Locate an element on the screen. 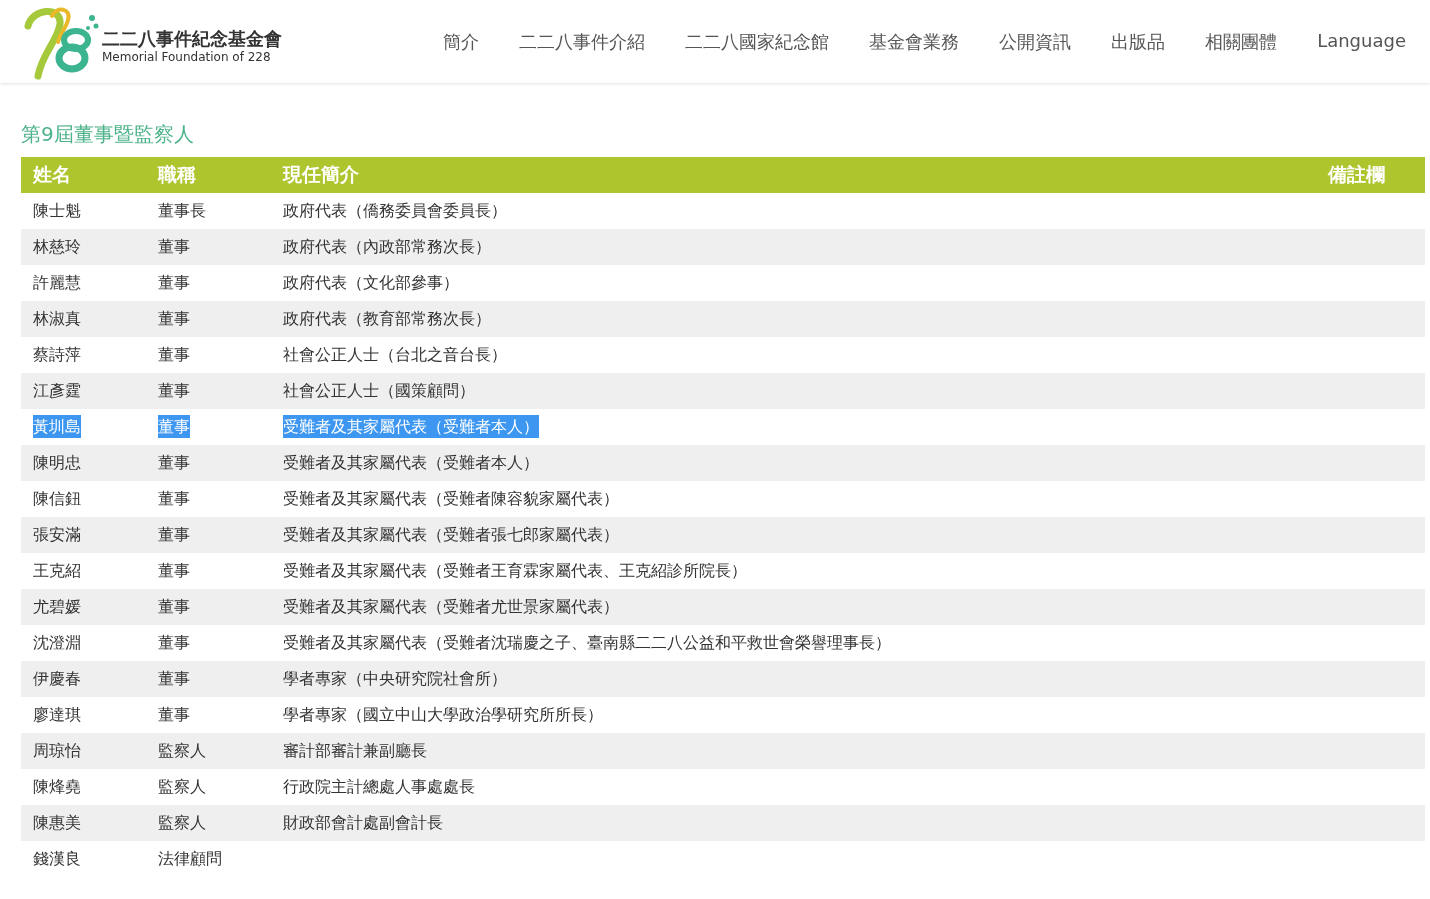 The height and width of the screenshot is (899, 1430). table-cell-text: 審計部審計兼副廳長 is located at coordinates (355, 750).